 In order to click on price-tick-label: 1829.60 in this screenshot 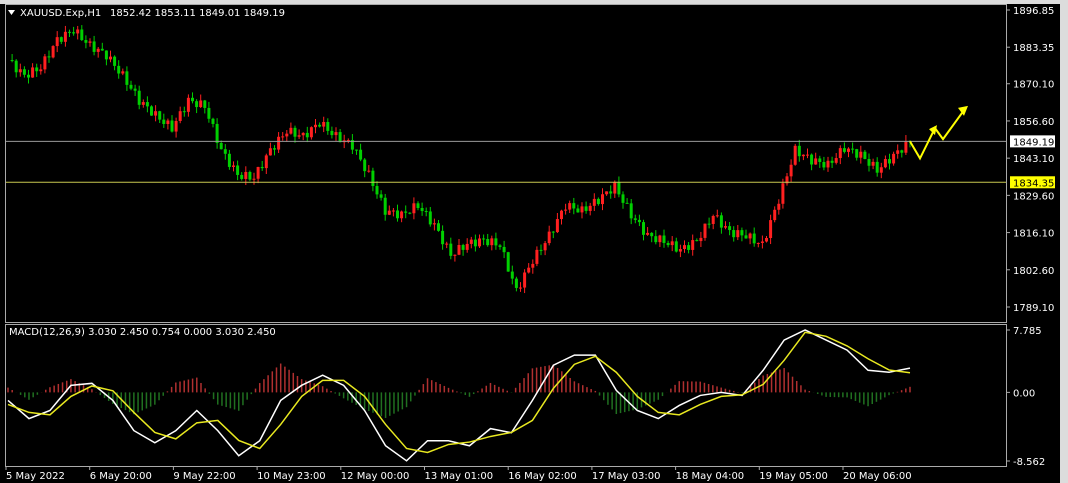, I will do `click(1033, 196)`.